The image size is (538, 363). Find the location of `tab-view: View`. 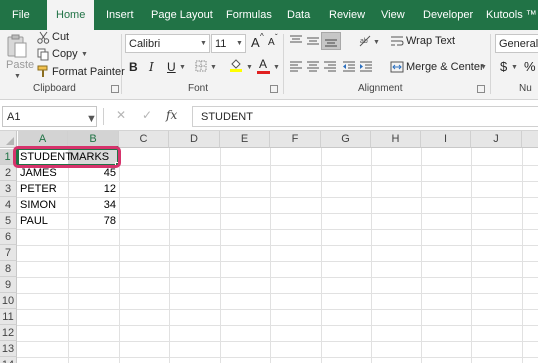

tab-view: View is located at coordinates (393, 15).